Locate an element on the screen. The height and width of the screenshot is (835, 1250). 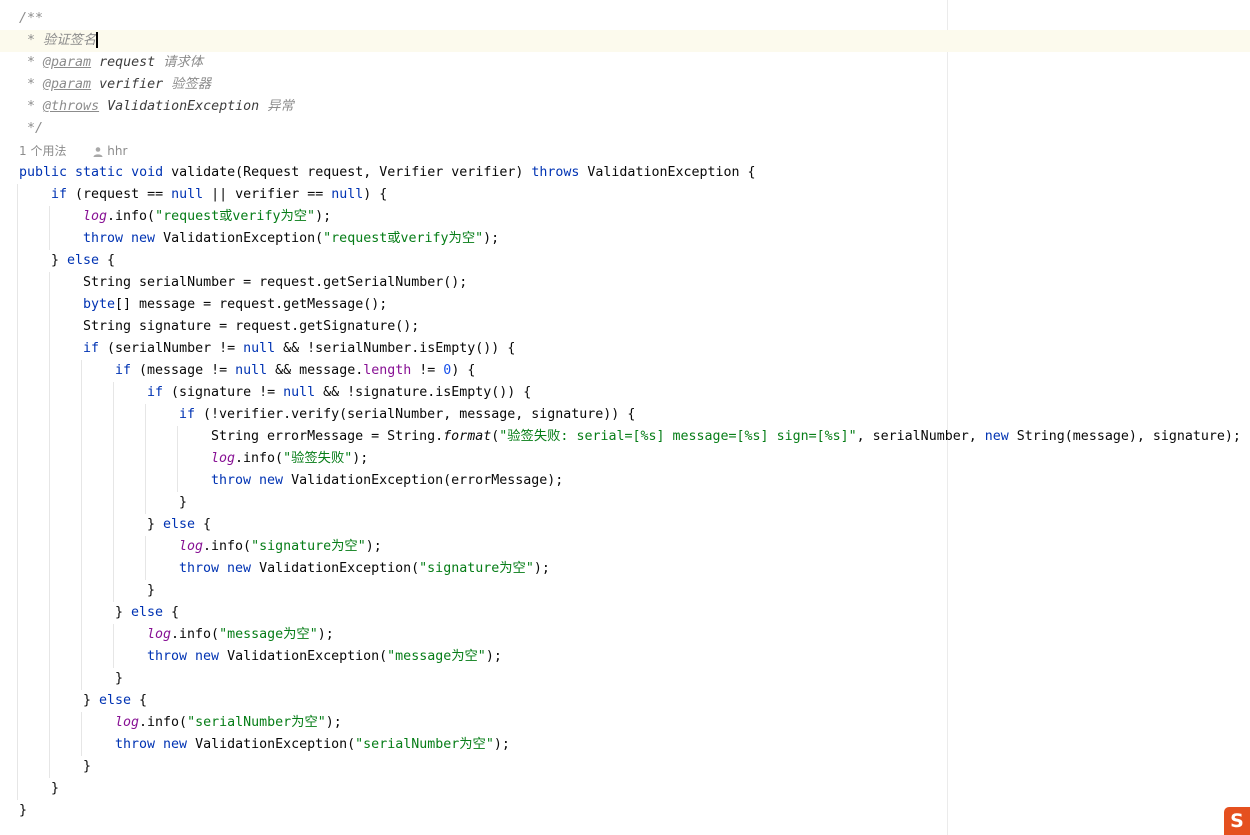
usages-hint: 1 个用法 is located at coordinates (42, 151).